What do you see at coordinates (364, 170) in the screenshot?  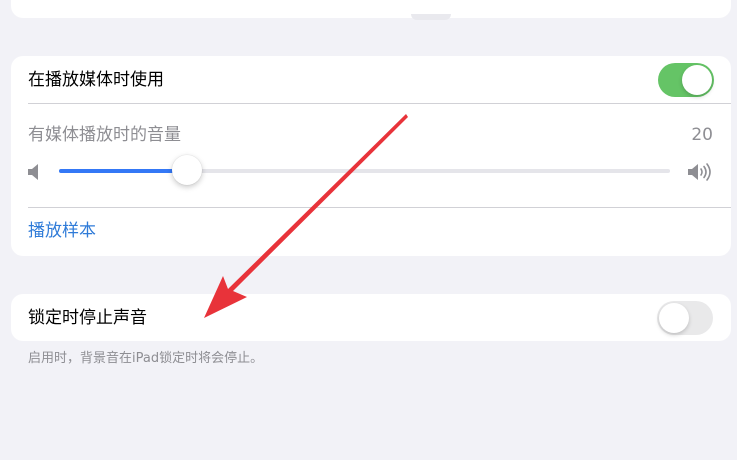 I see `volume-slider` at bounding box center [364, 170].